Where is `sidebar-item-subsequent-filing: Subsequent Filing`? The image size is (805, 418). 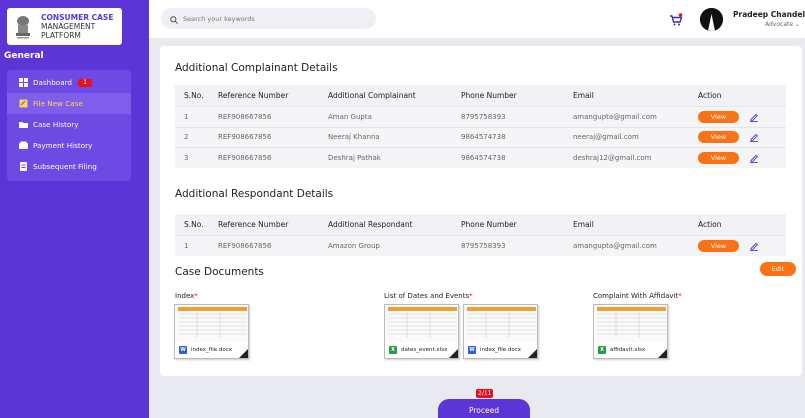
sidebar-item-subsequent-filing: Subsequent Filing is located at coordinates (69, 166).